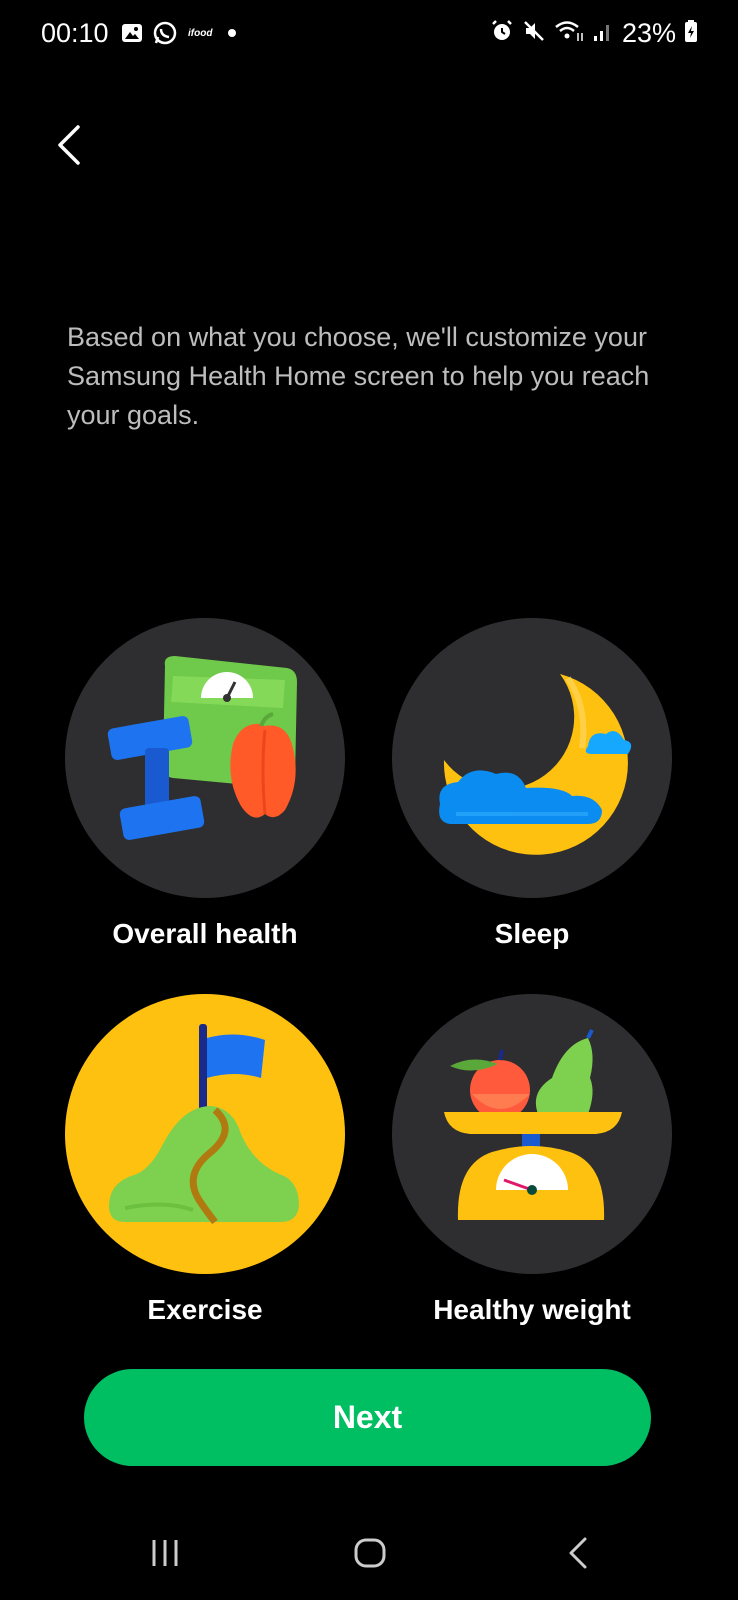 The width and height of the screenshot is (738, 1600). I want to click on back-icon, so click(578, 1555).